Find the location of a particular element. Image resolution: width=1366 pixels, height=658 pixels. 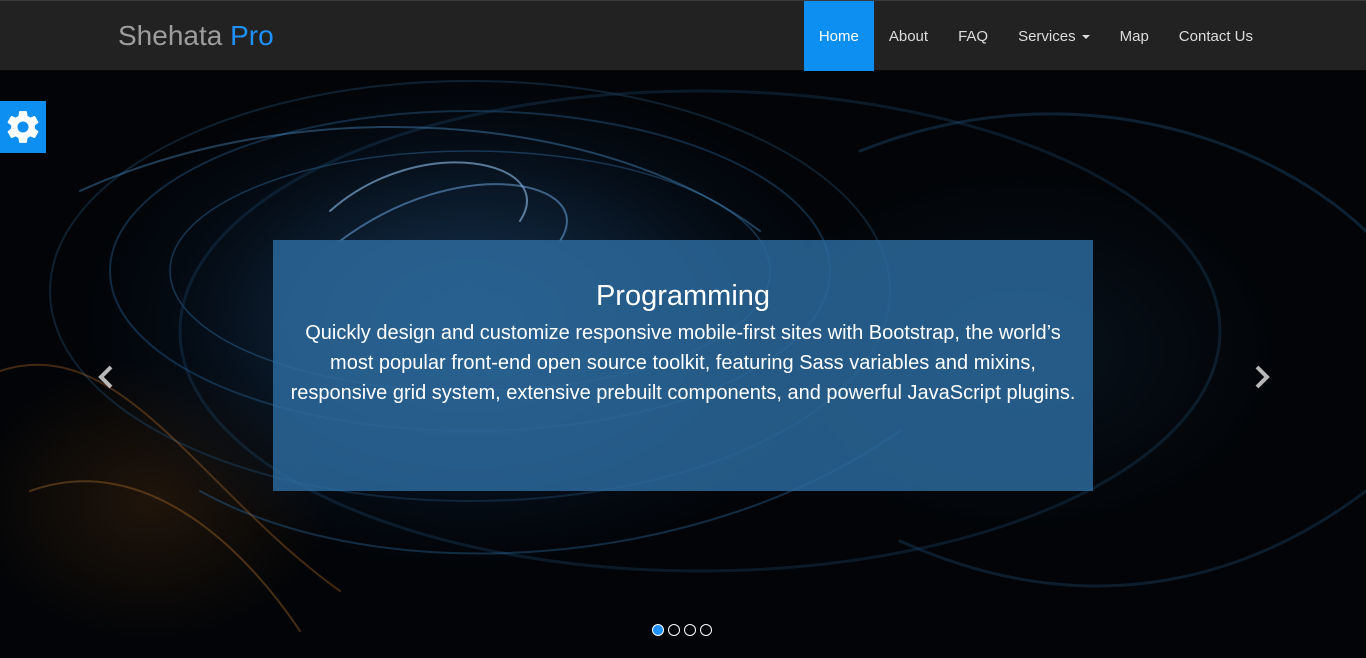

nav-contact: Contact Us is located at coordinates (1216, 36).